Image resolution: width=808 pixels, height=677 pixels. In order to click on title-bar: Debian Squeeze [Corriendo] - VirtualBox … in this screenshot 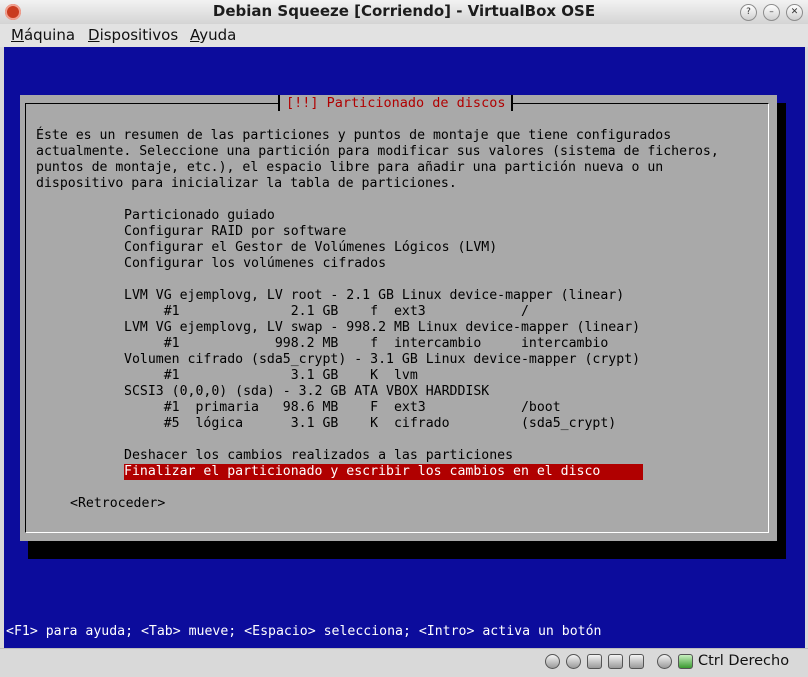, I will do `click(404, 12)`.